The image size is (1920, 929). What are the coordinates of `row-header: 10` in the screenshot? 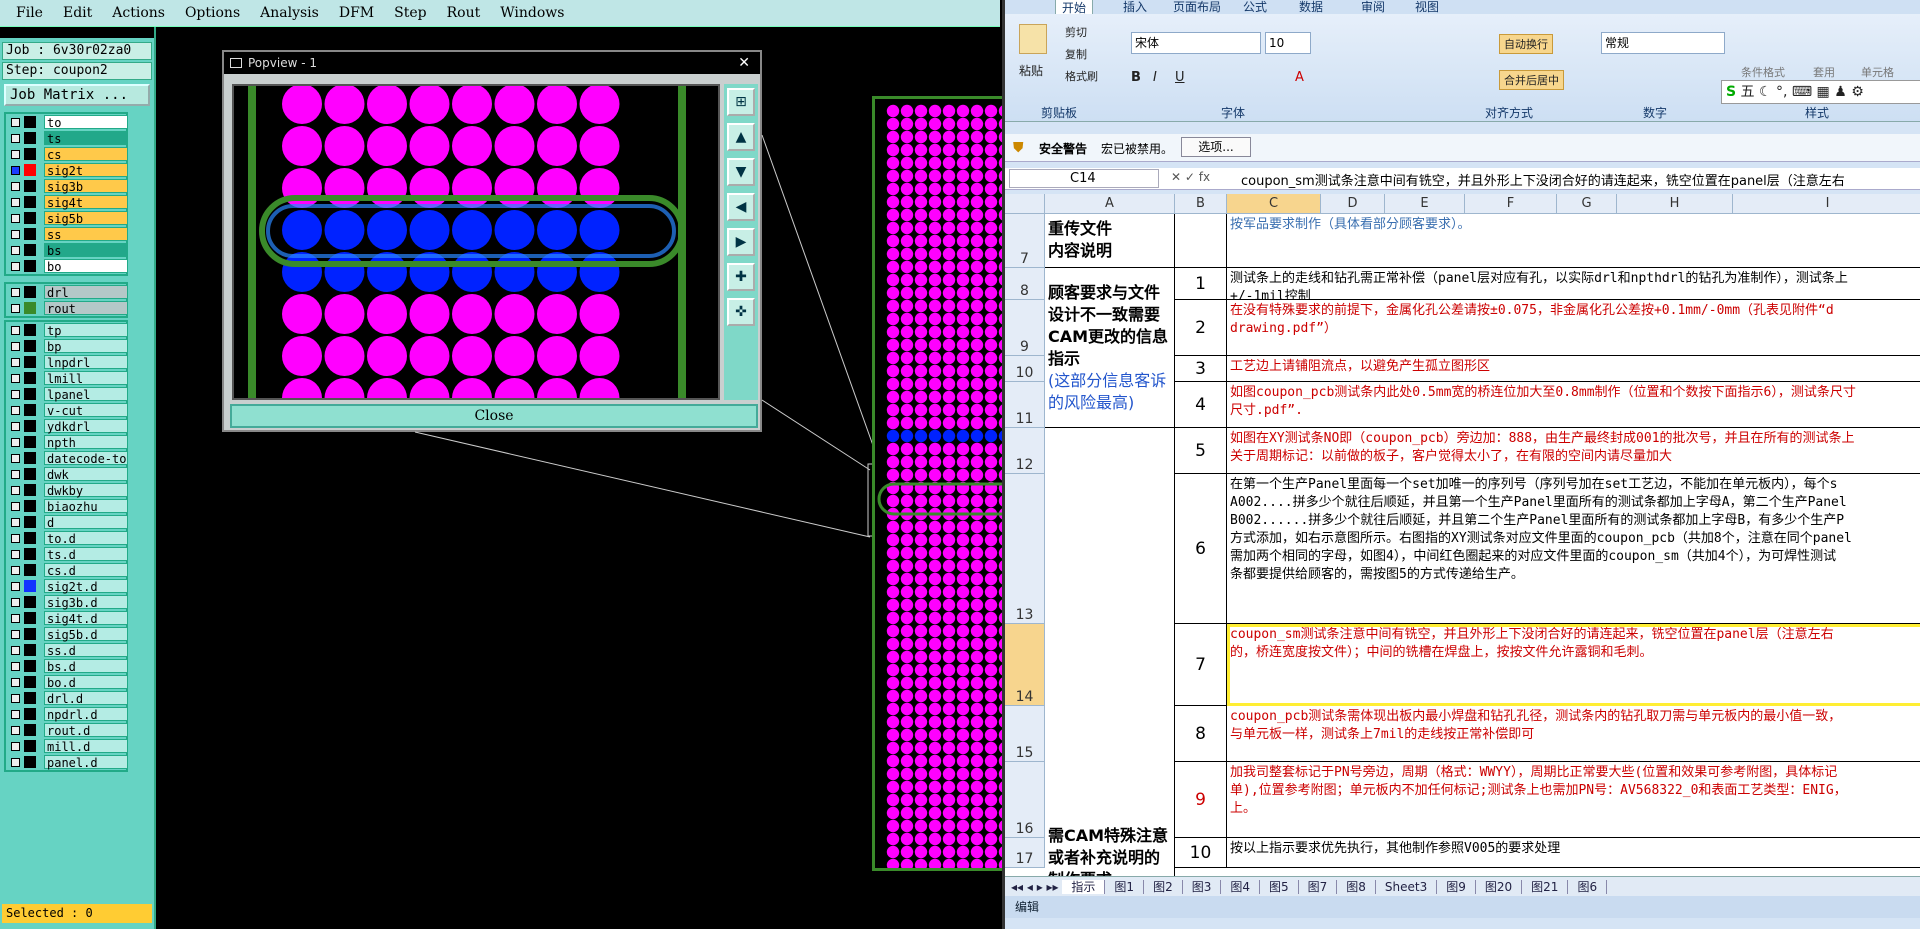 It's located at (1025, 369).